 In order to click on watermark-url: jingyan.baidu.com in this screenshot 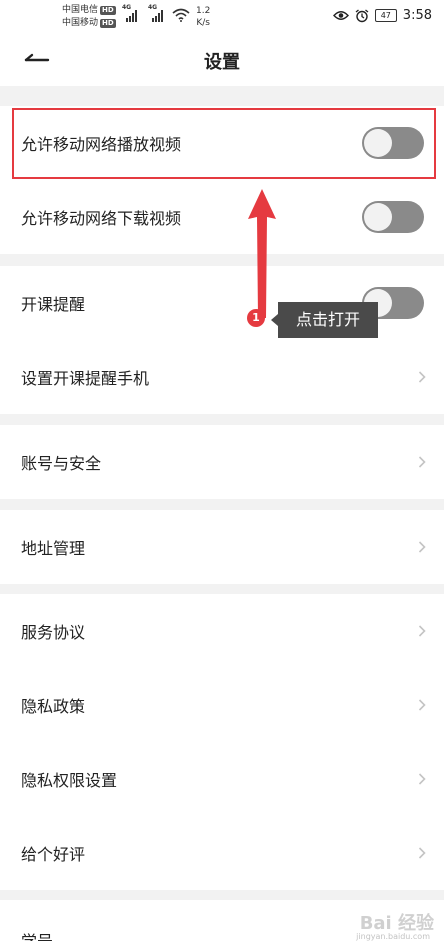, I will do `click(393, 936)`.